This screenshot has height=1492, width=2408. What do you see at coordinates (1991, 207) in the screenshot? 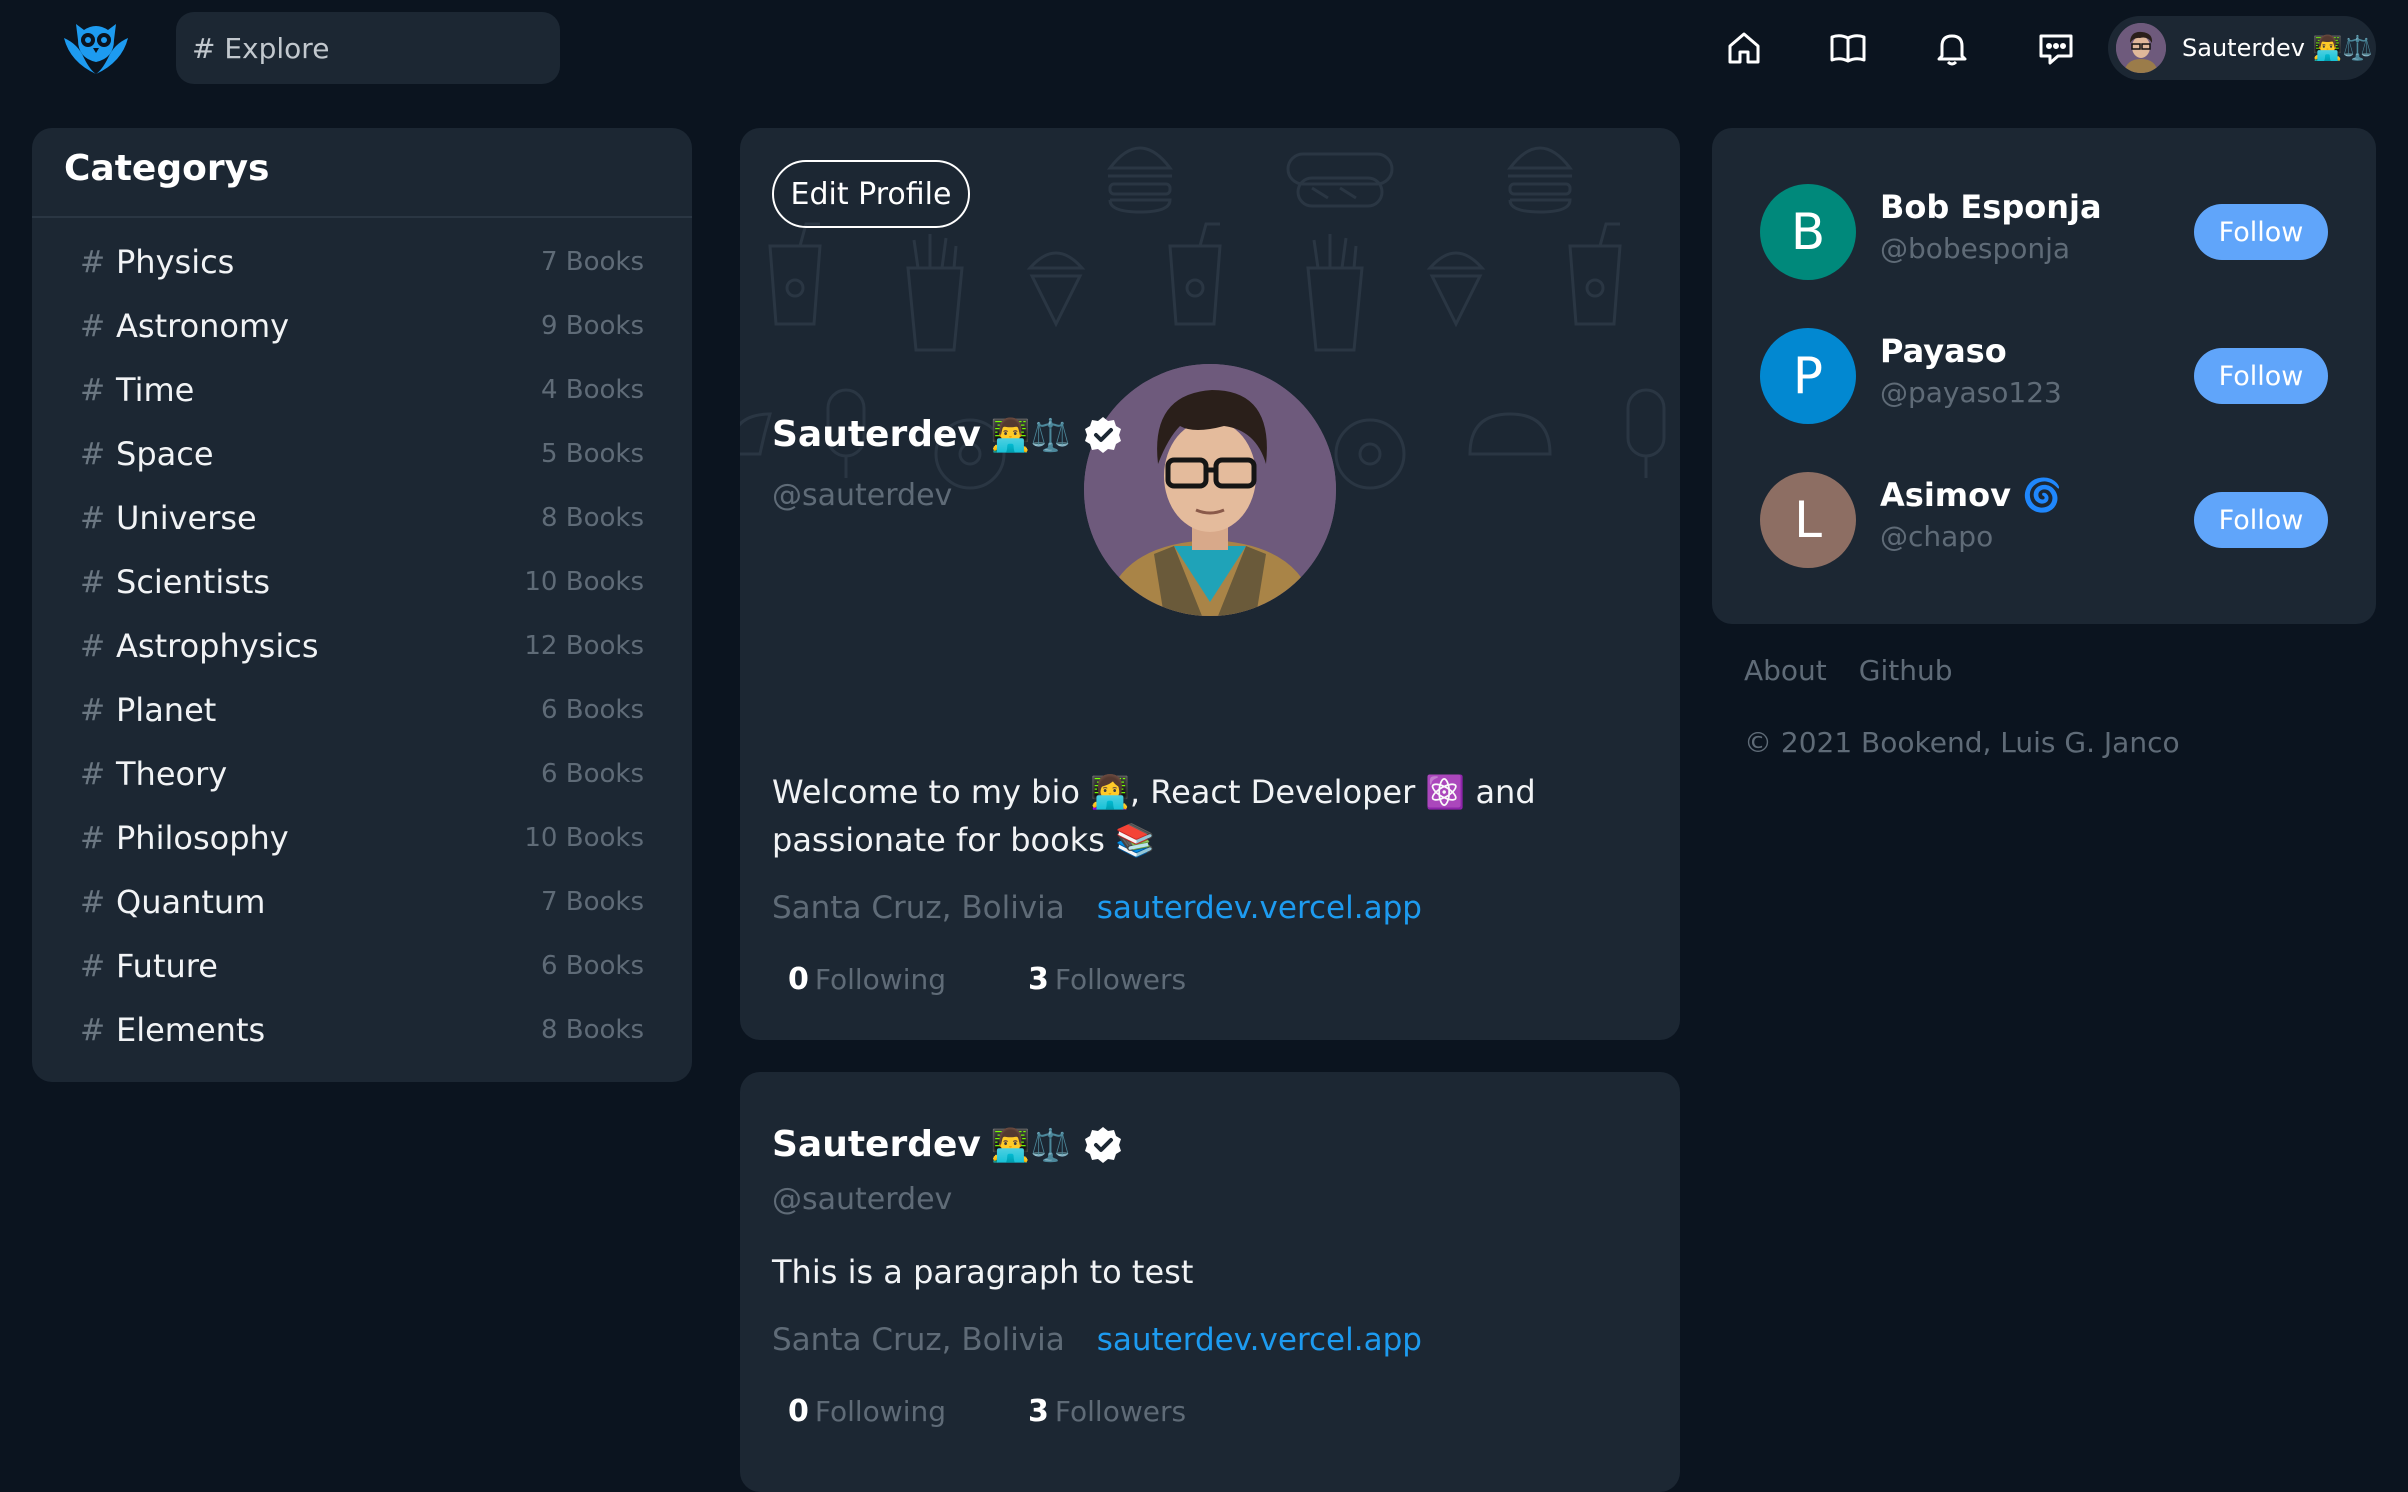
I see `suggestion-name: Bob Esponja` at bounding box center [1991, 207].